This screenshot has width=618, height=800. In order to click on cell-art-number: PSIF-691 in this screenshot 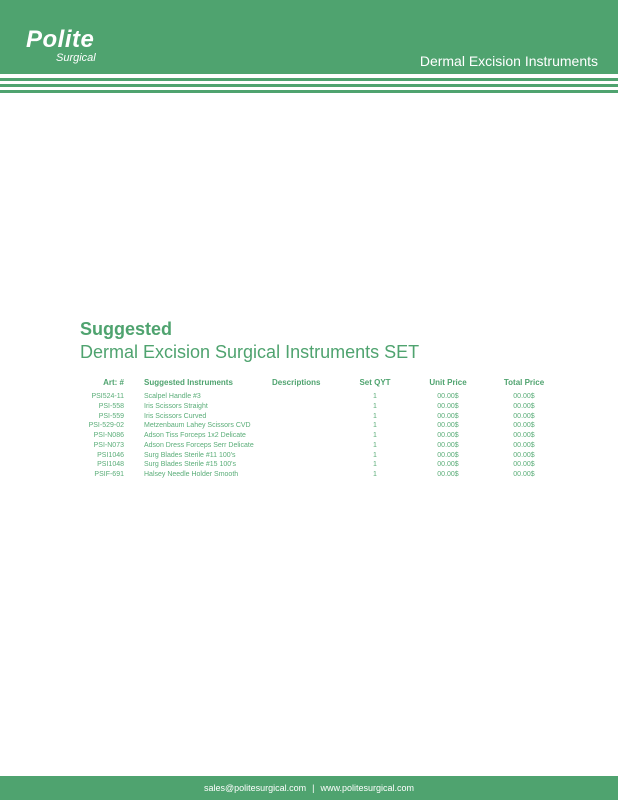, I will do `click(109, 474)`.